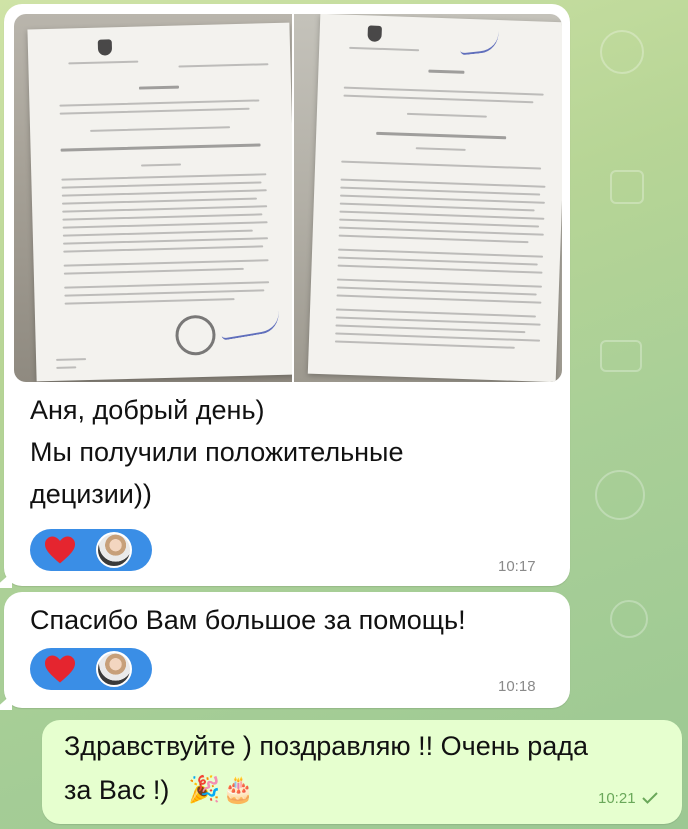  What do you see at coordinates (238, 789) in the screenshot?
I see `birthday-cake-emoji: 🎂` at bounding box center [238, 789].